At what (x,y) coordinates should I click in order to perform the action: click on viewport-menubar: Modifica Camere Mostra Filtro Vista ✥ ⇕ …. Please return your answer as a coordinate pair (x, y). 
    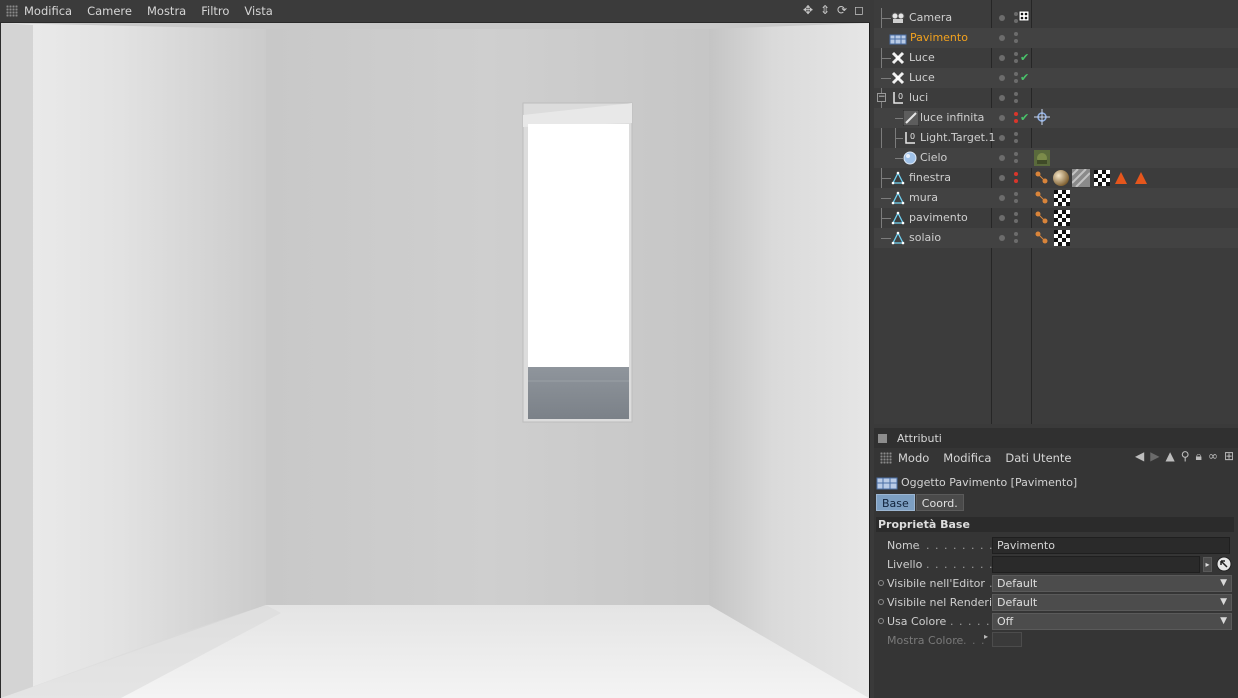
    Looking at the image, I should click on (435, 11).